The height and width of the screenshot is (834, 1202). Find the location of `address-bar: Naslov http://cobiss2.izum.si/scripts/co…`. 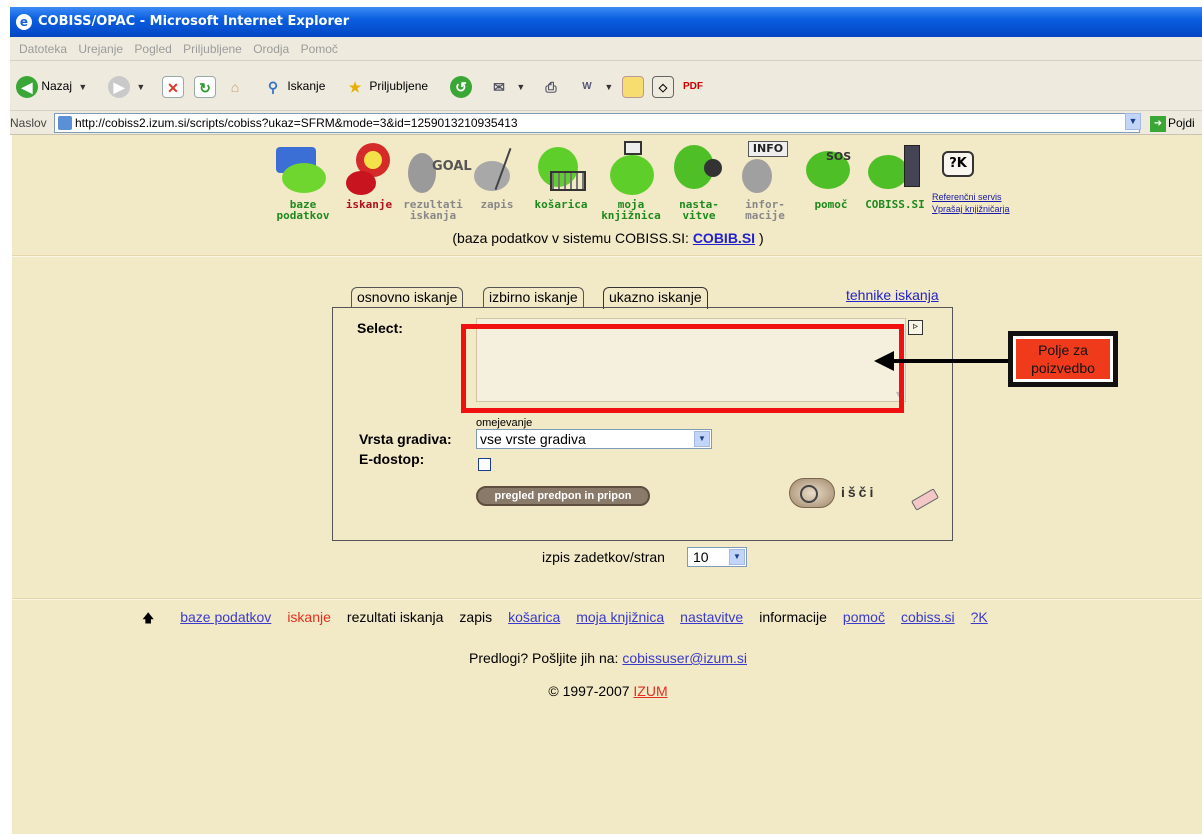

address-bar: Naslov http://cobiss2.izum.si/scripts/co… is located at coordinates (606, 123).